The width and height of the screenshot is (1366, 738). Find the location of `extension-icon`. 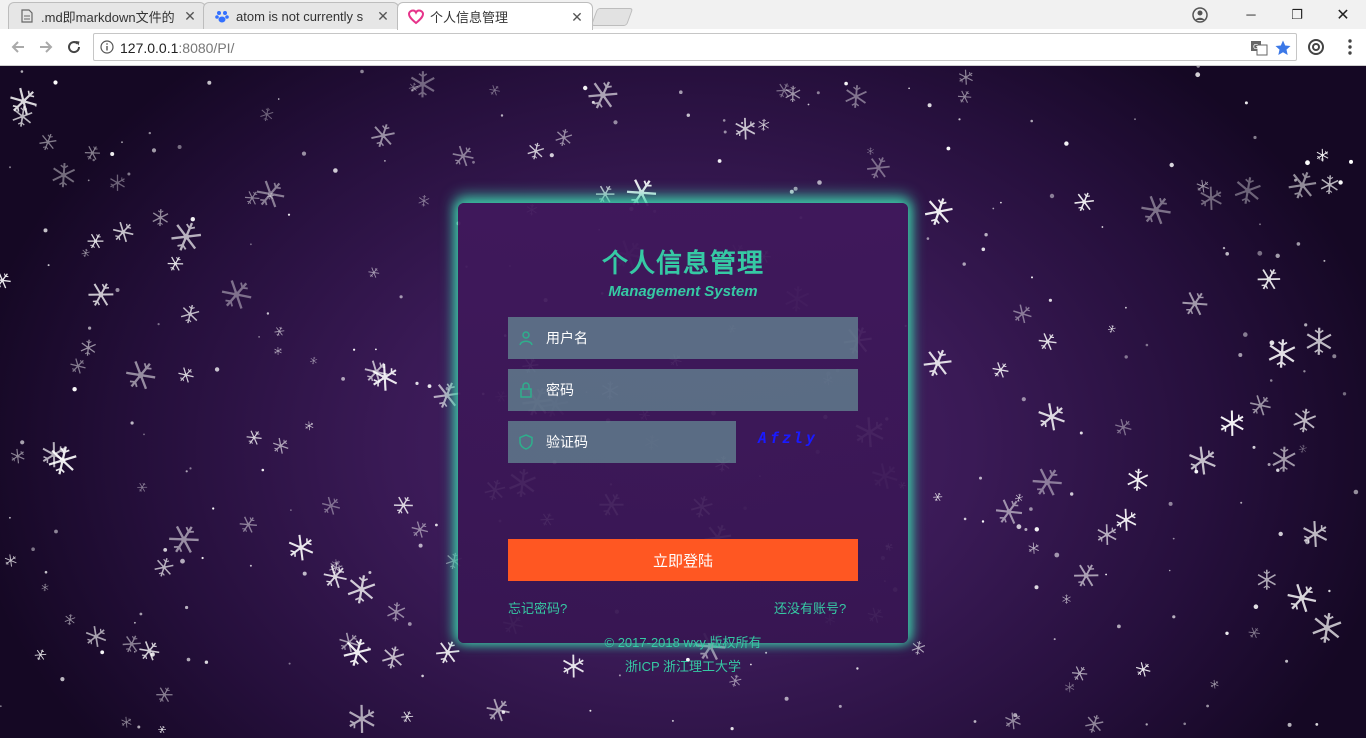

extension-icon is located at coordinates (1316, 47).